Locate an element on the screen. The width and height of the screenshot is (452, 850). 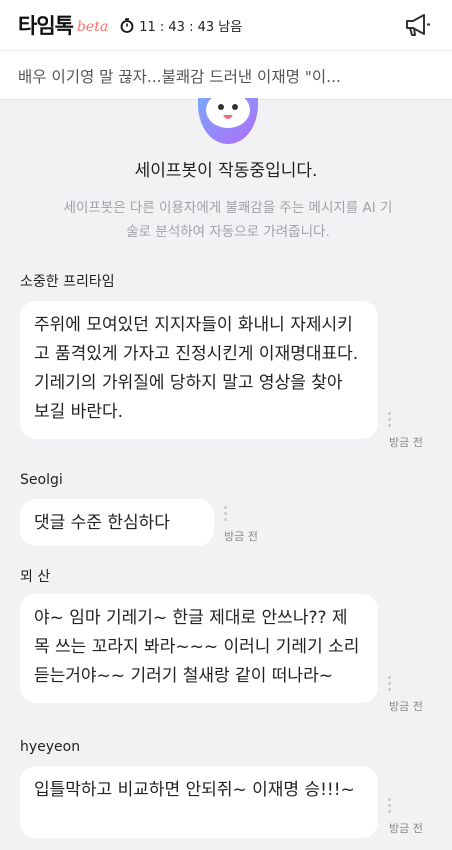
comment-bubble: 댓글 수준 한심하다 is located at coordinates (117, 522).